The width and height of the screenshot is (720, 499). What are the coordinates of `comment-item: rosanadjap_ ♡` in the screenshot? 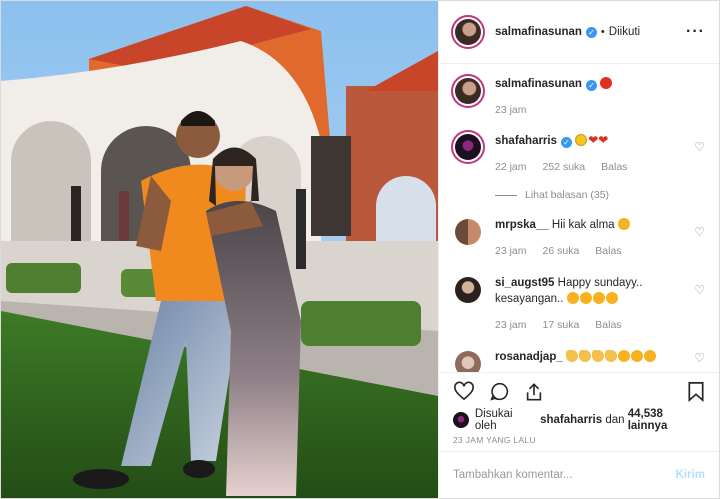 It's located at (578, 359).